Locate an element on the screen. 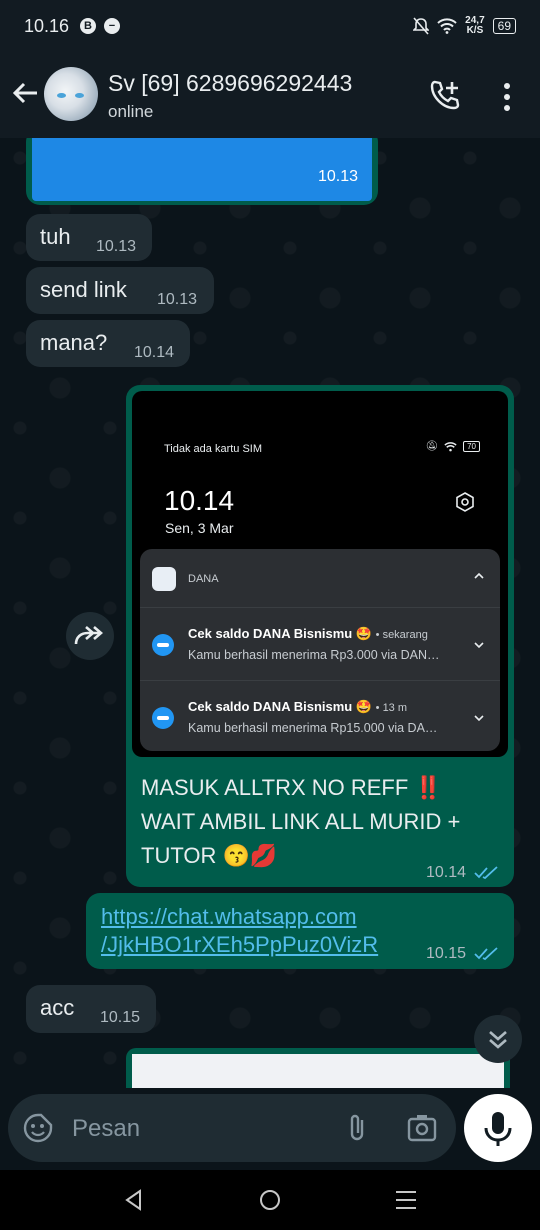 The width and height of the screenshot is (540, 1230). camera-icon is located at coordinates (423, 1128).